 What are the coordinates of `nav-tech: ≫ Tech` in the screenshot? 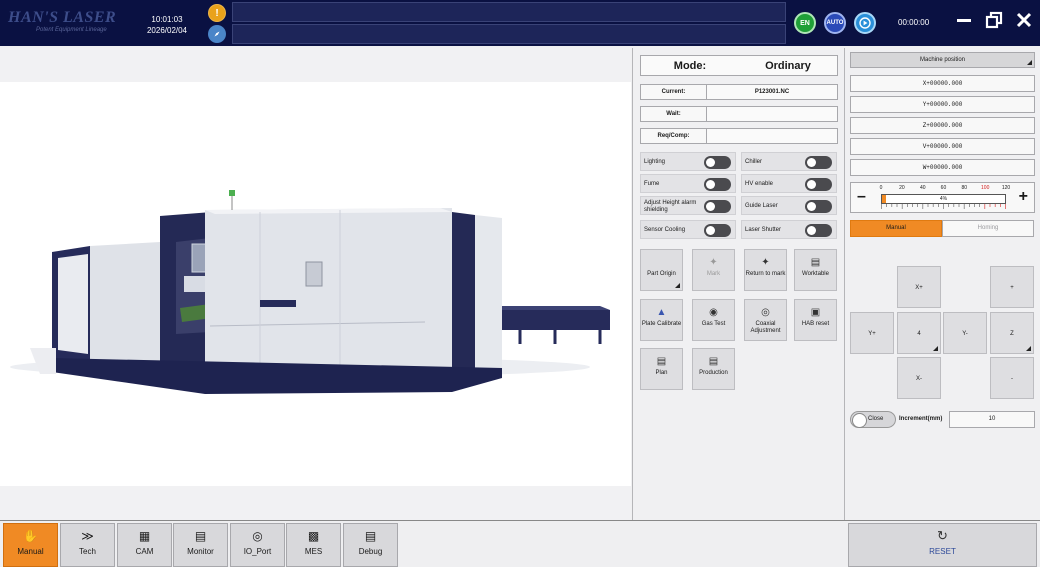 It's located at (87, 545).